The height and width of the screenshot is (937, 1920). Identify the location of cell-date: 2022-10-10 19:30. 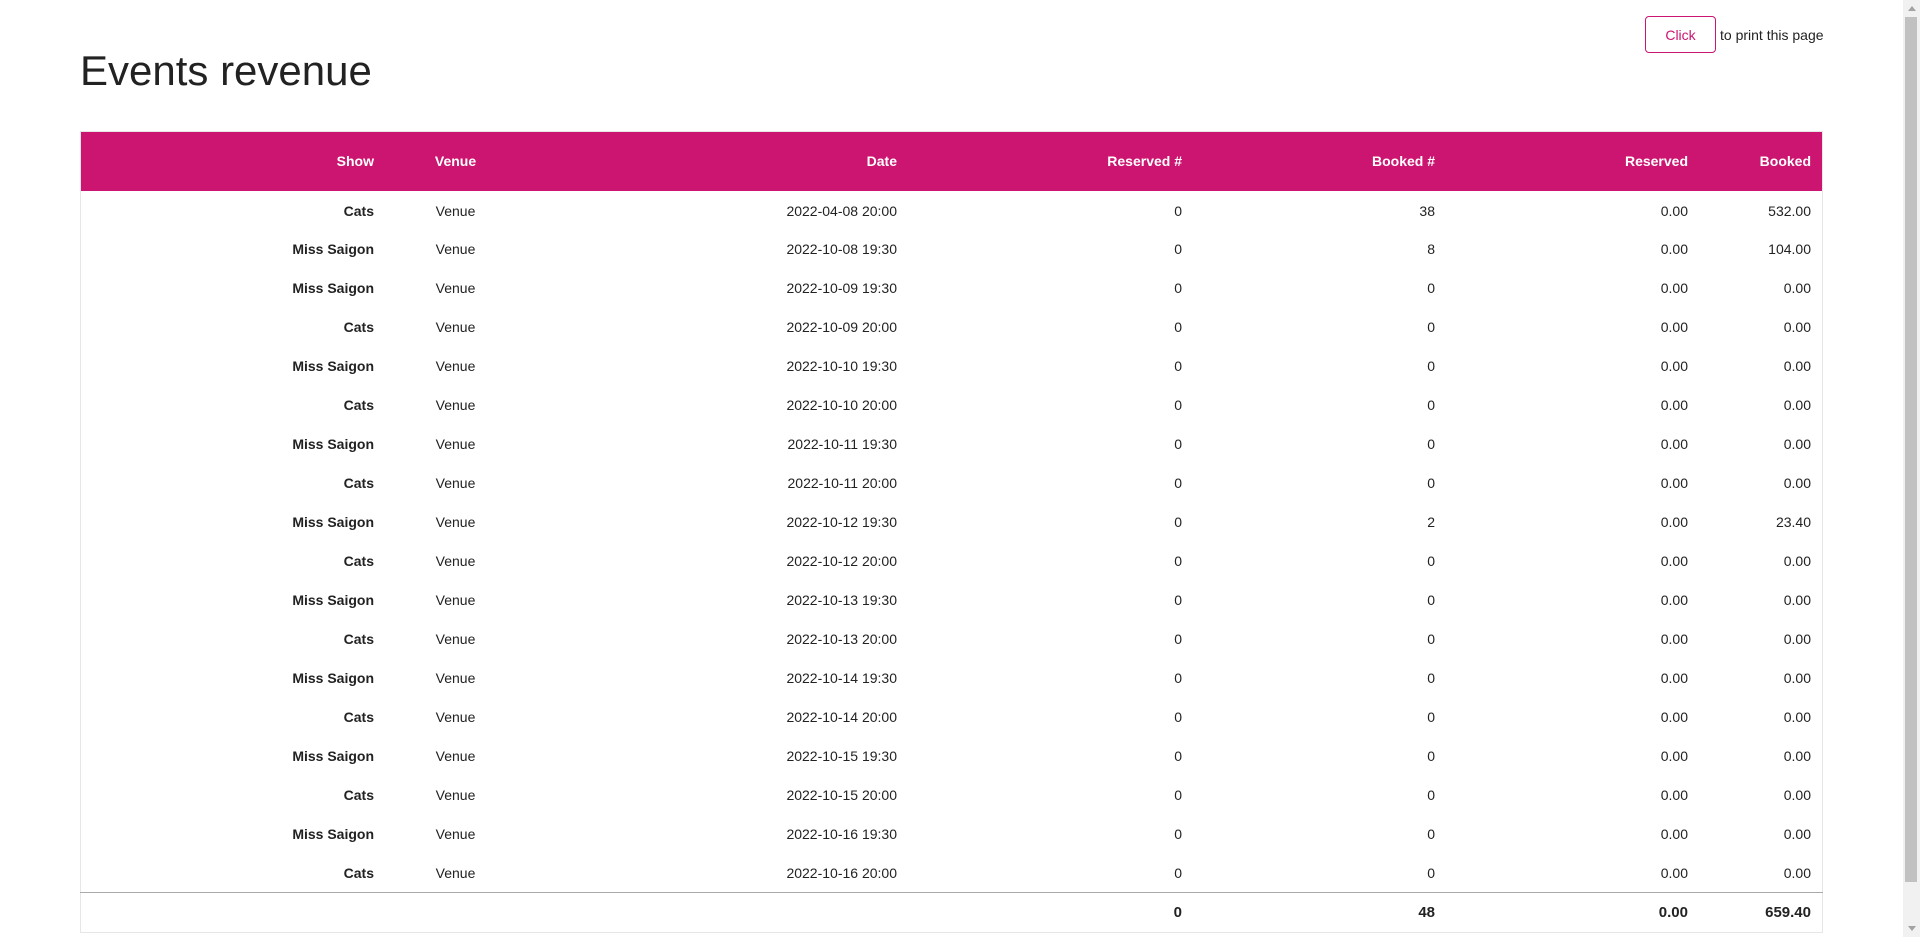
(717, 366).